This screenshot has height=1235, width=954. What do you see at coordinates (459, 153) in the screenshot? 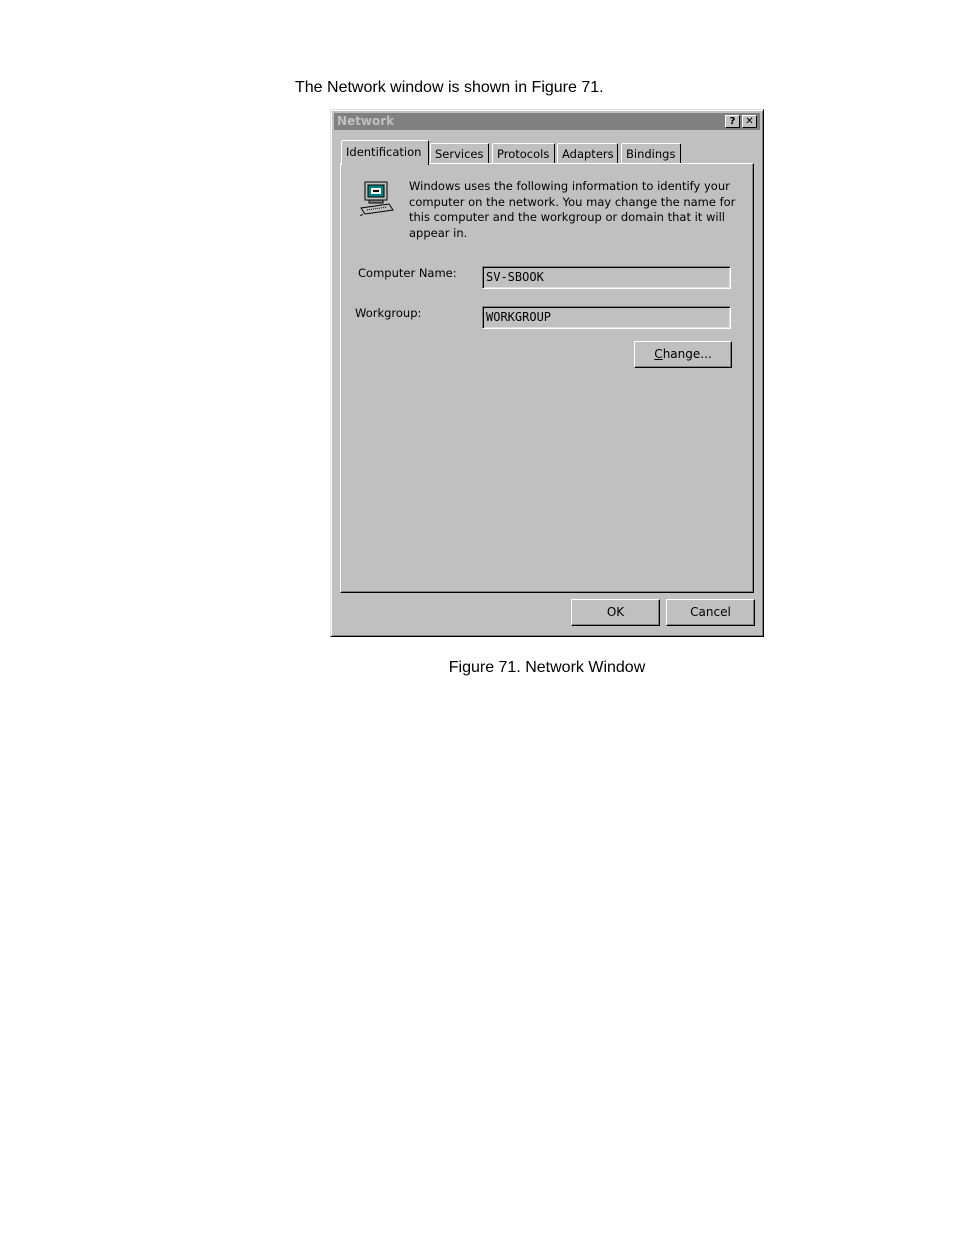
I see `tab-services: Services` at bounding box center [459, 153].